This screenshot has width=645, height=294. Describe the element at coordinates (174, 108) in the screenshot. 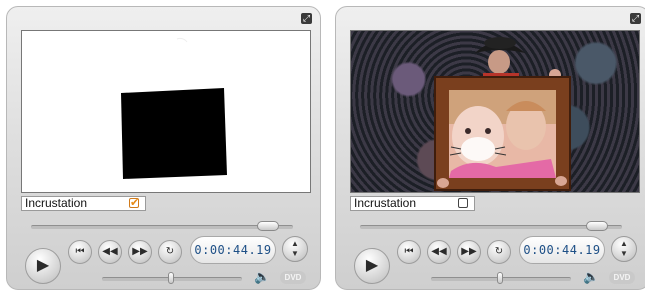

I see `matte-preview-image` at that location.